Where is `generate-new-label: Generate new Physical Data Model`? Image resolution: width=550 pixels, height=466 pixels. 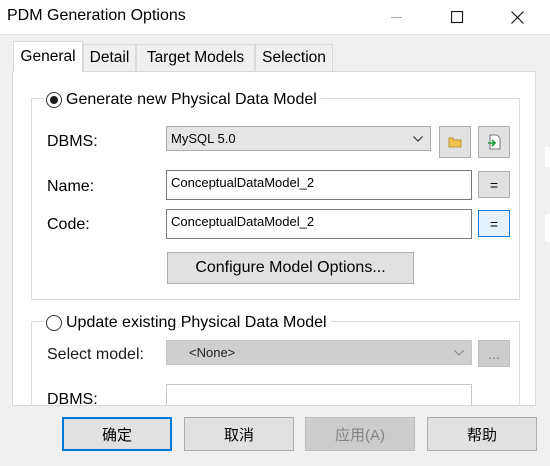
generate-new-label: Generate new Physical Data Model is located at coordinates (191, 99).